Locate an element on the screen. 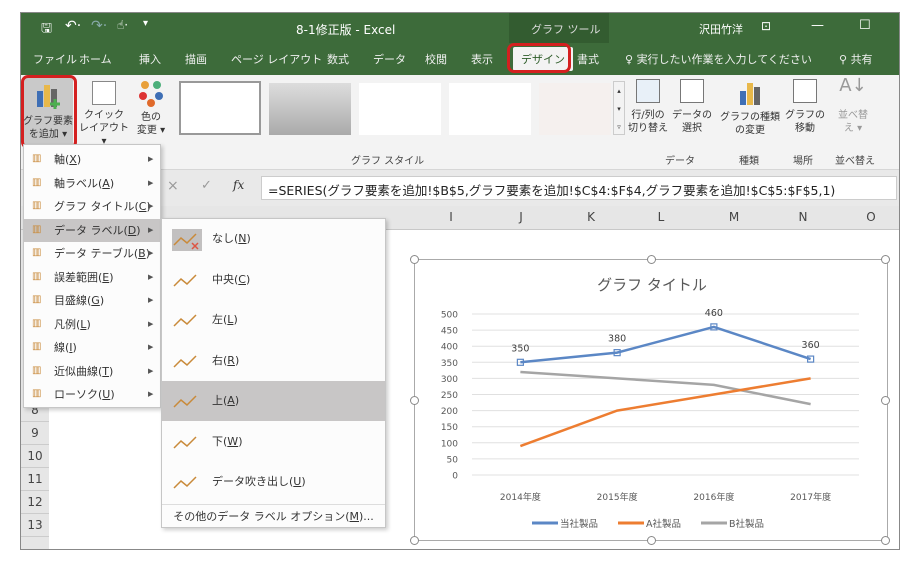 Image resolution: width=921 pixels, height=567 pixels. lines-icon: ▥ is located at coordinates (37, 346).